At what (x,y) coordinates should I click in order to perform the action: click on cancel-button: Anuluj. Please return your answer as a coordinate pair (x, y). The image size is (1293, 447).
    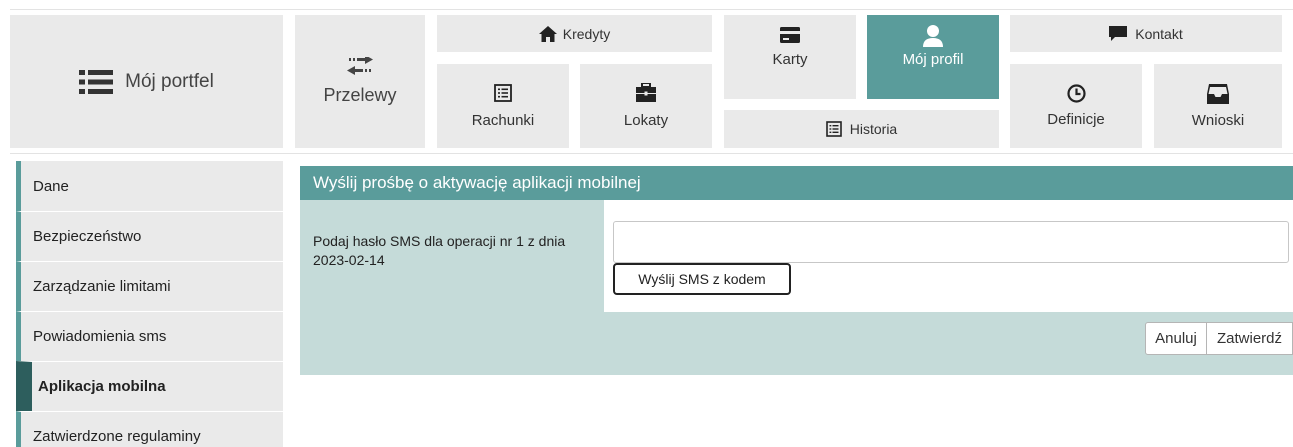
    Looking at the image, I should click on (1176, 338).